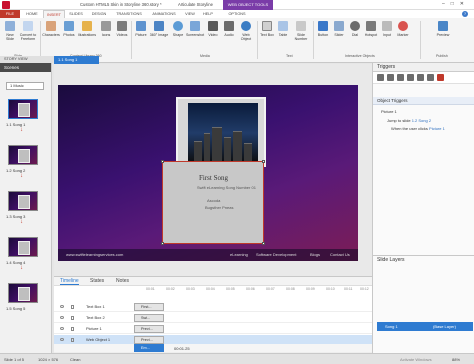  Describe the element at coordinates (323, 29) in the screenshot. I see `button-button: Button` at that location.